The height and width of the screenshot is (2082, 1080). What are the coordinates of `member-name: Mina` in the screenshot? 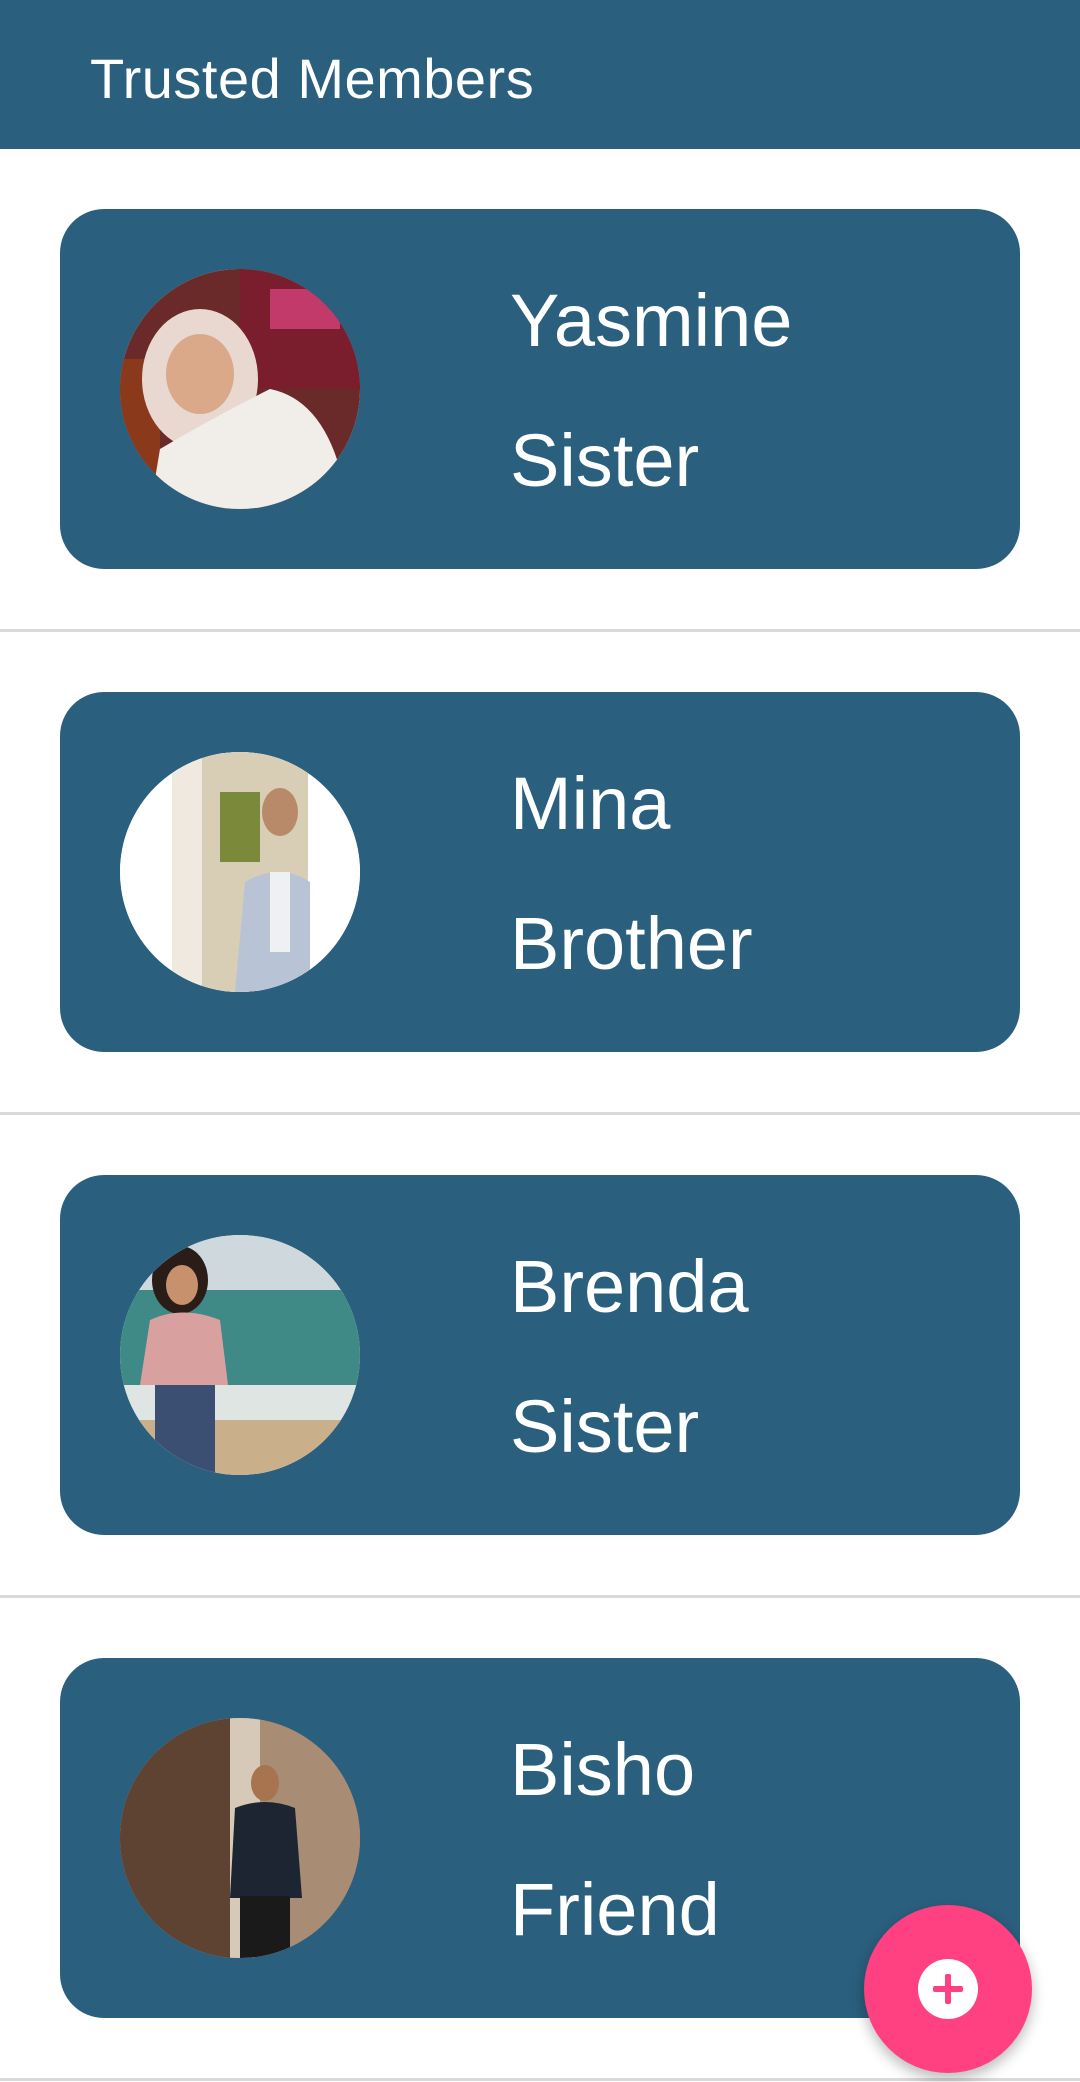 It's located at (590, 803).